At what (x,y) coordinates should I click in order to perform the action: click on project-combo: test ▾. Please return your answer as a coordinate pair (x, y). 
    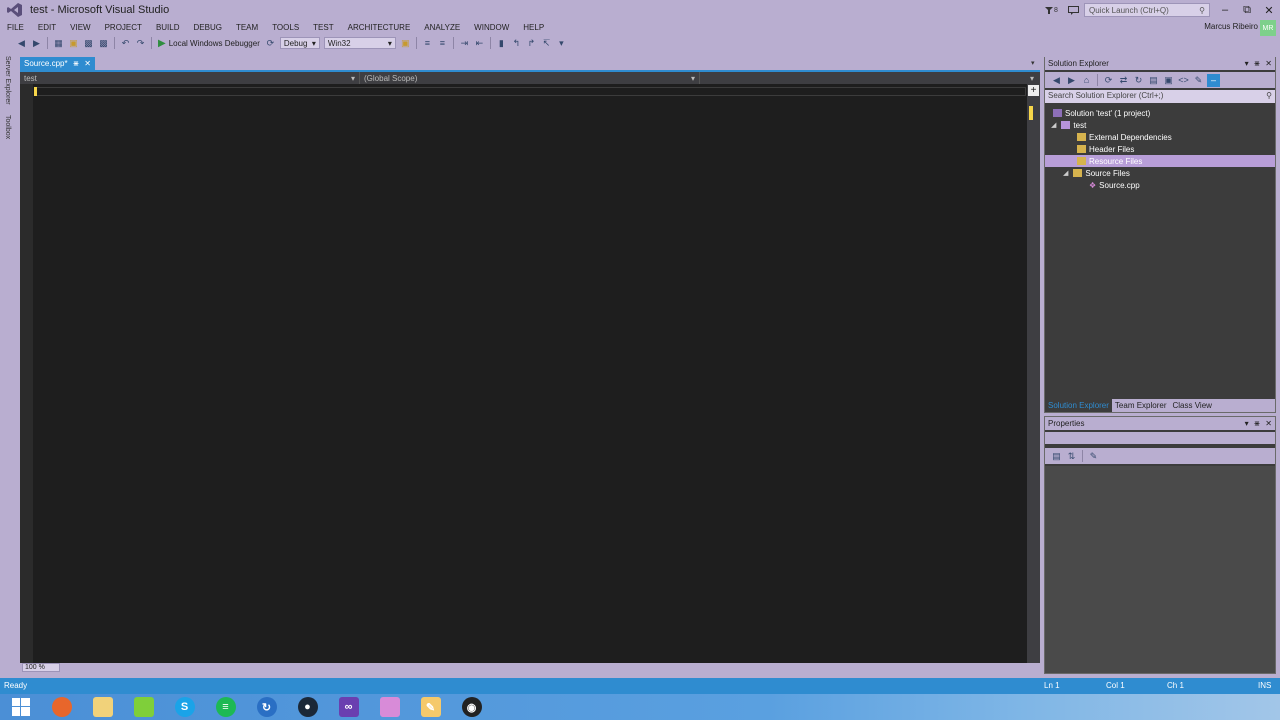
    Looking at the image, I should click on (190, 78).